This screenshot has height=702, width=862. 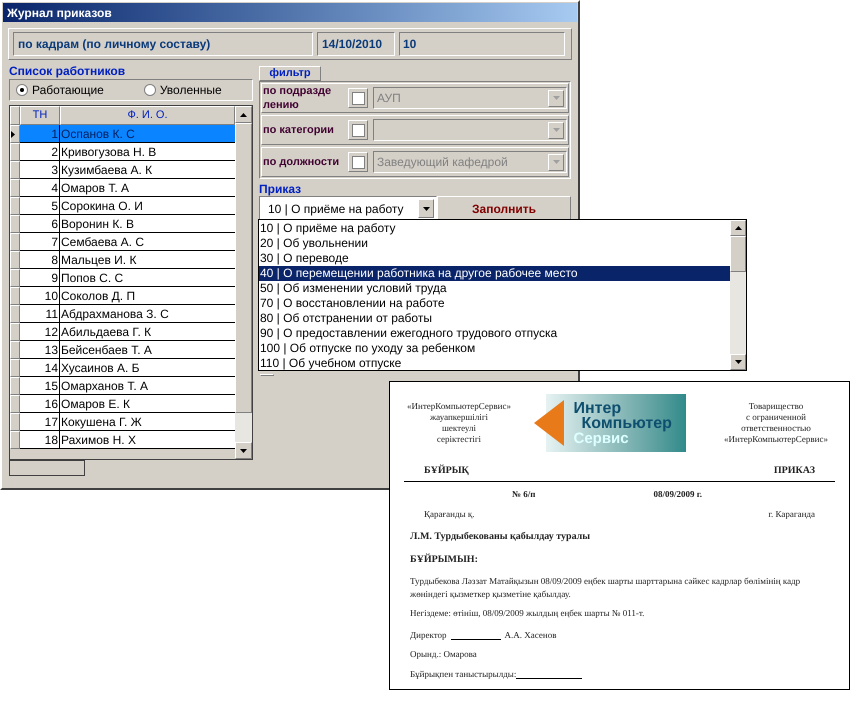 I want to click on table-cell: 5, so click(x=40, y=206).